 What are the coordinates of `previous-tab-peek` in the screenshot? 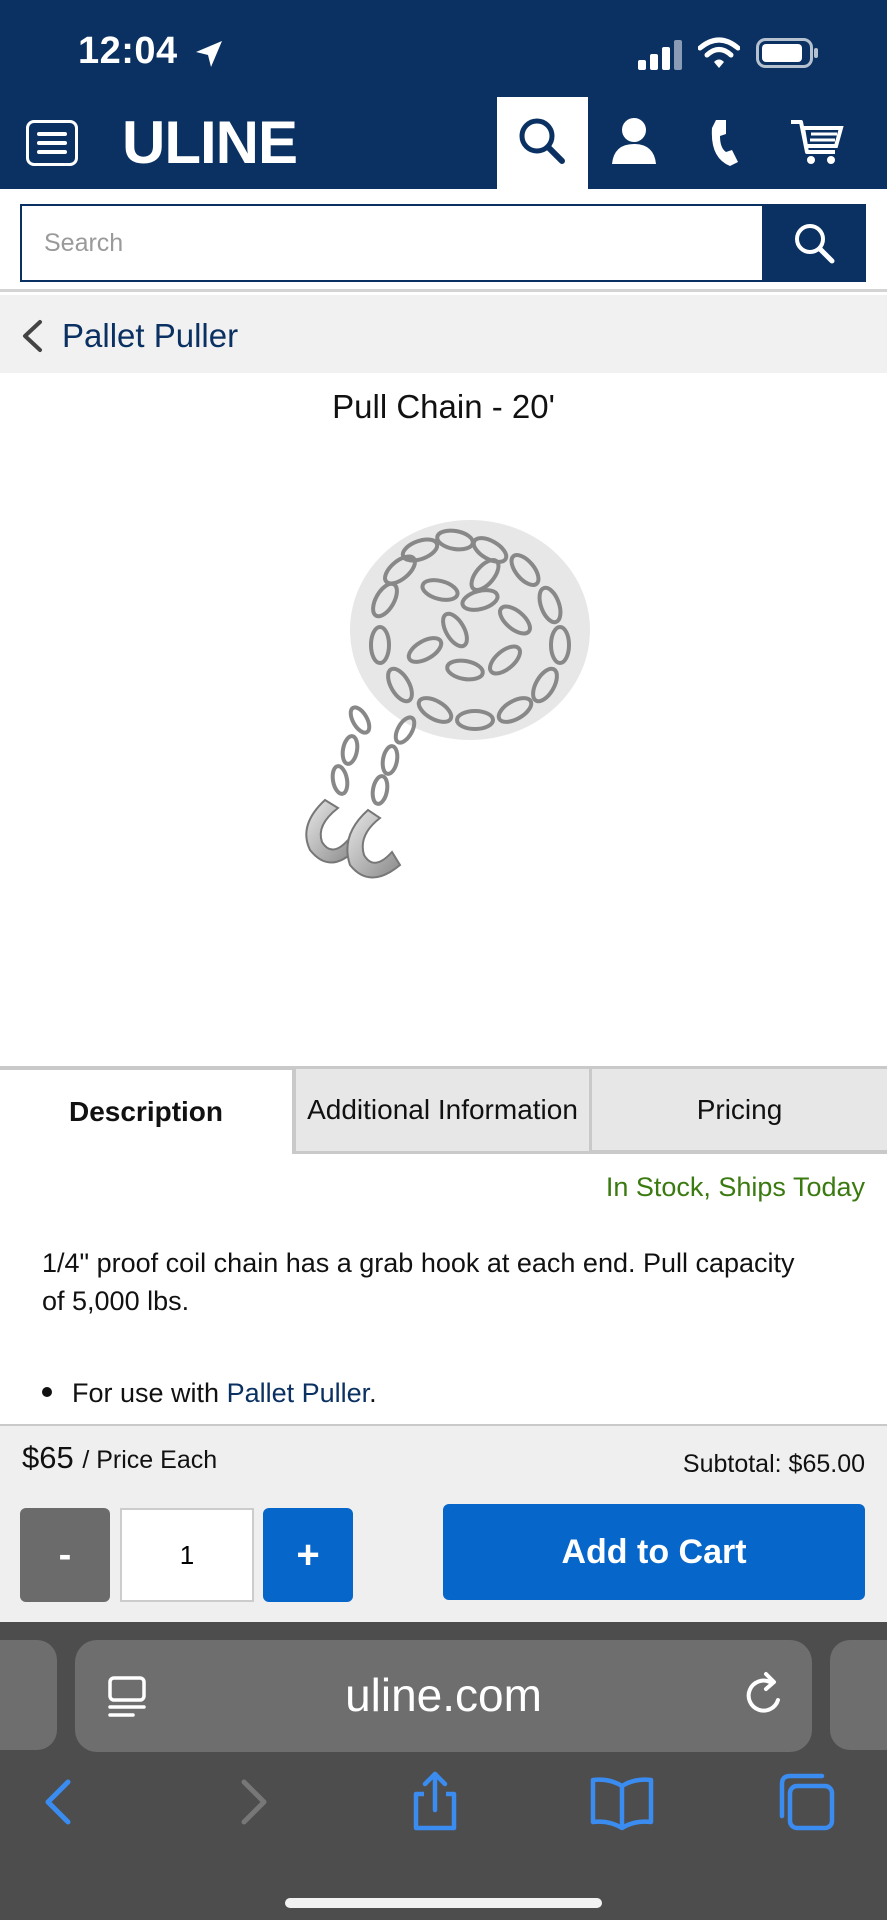 It's located at (28, 1695).